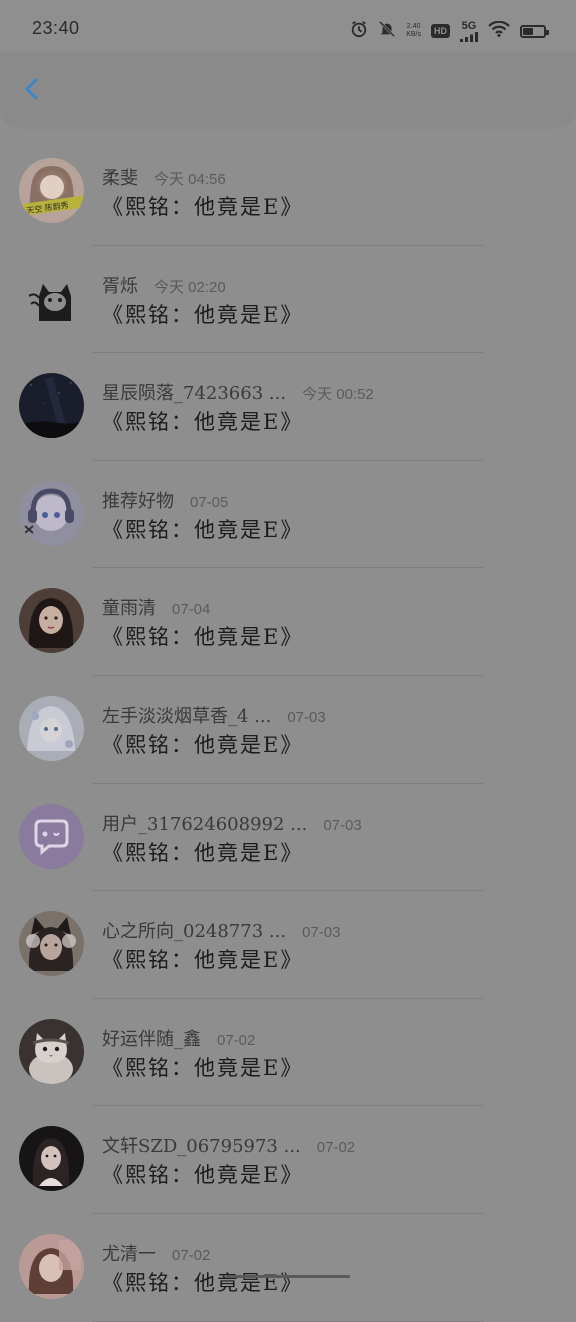  I want to click on status-icons: 2.40 KB/s HD 5G, so click(449, 30).